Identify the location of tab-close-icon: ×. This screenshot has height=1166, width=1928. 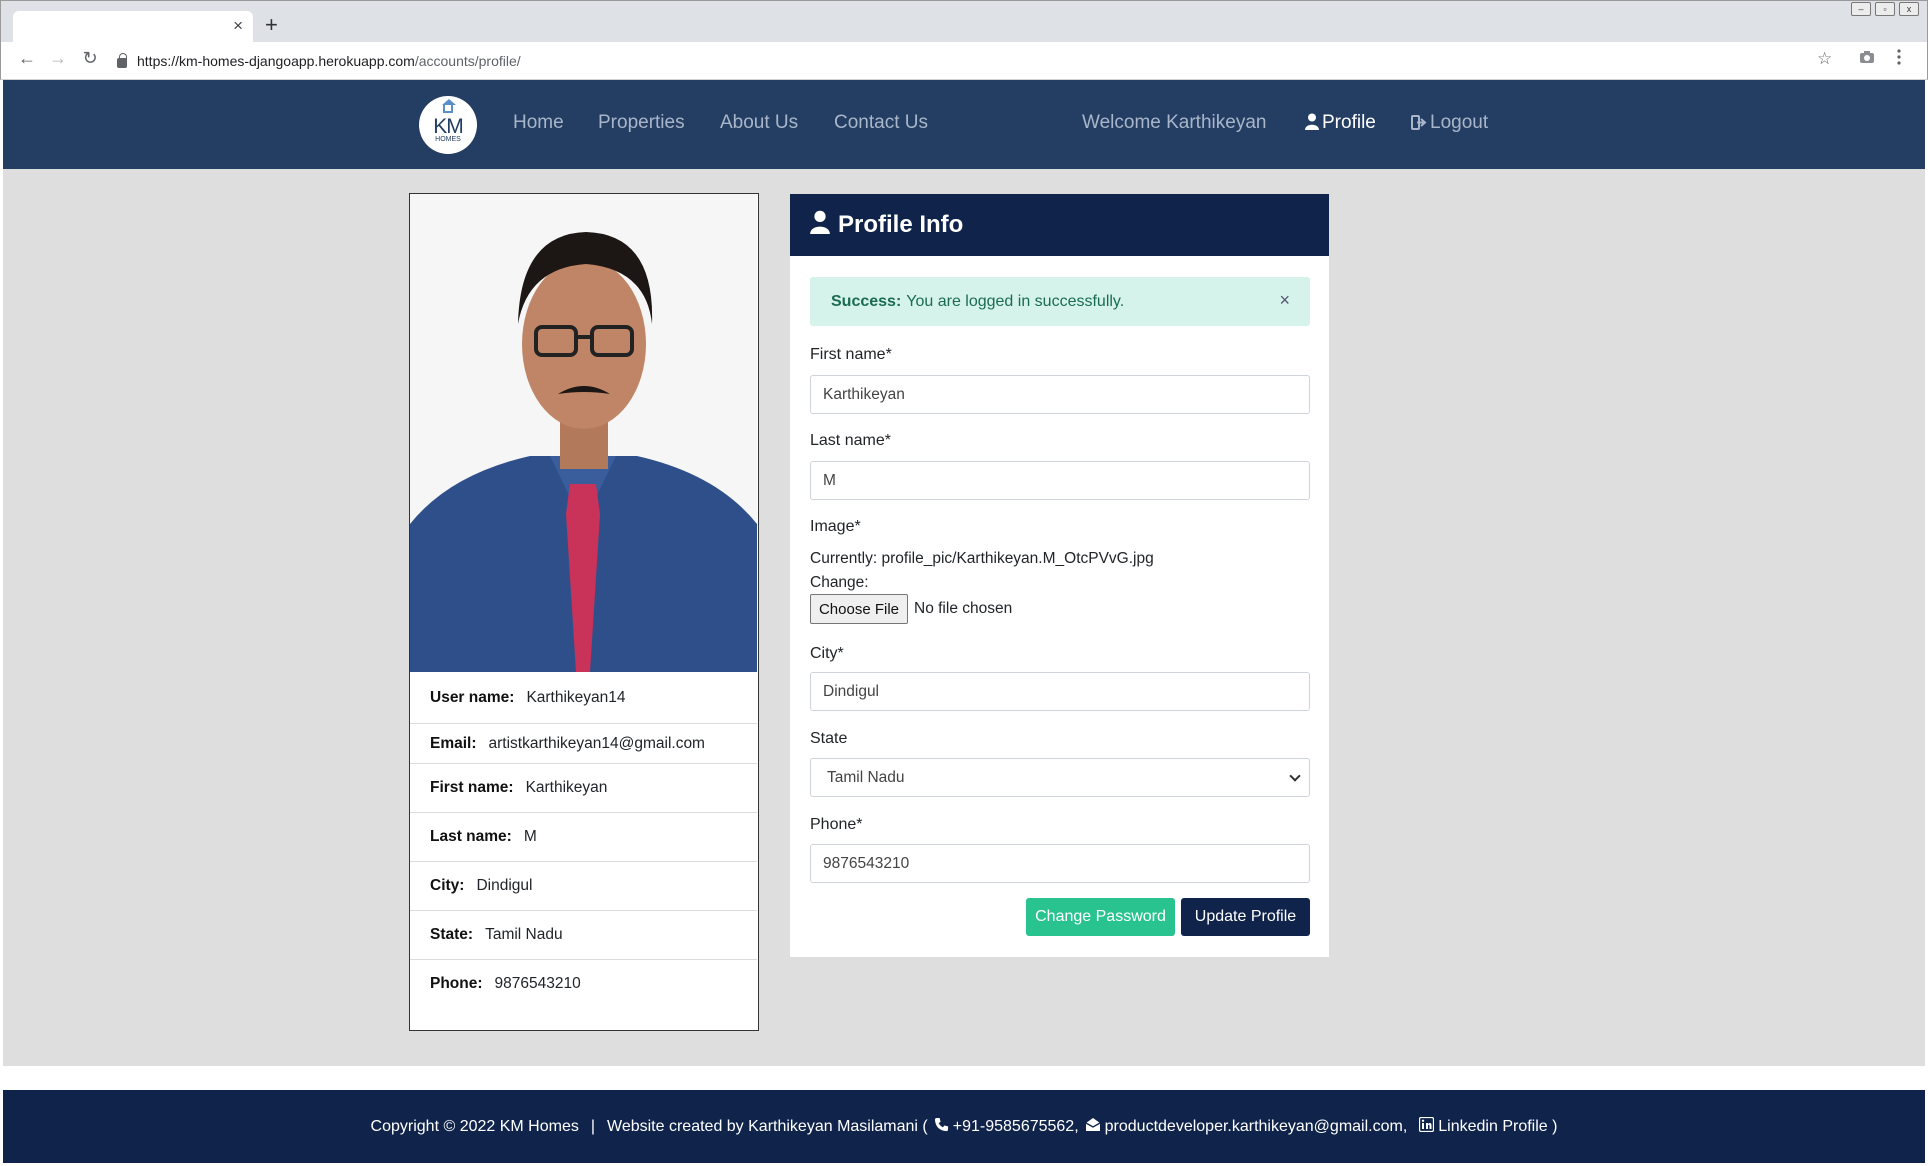
(238, 26).